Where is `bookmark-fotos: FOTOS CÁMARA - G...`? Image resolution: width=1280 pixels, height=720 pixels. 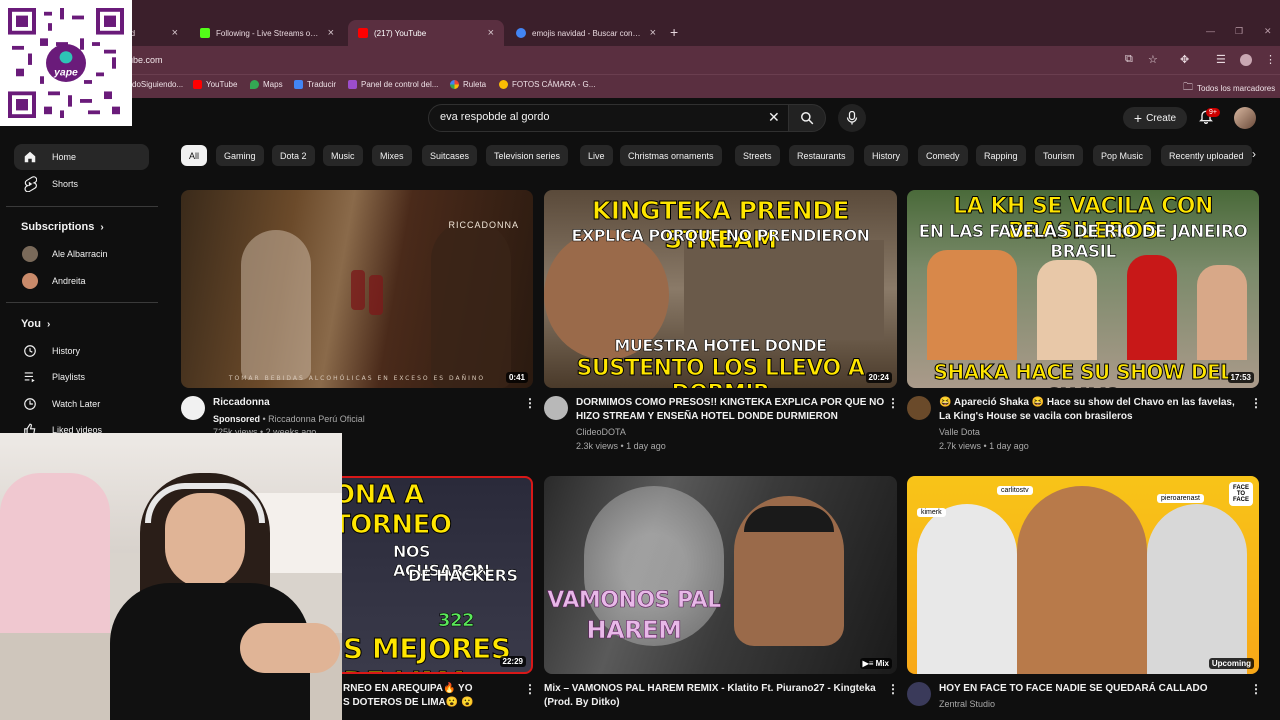 bookmark-fotos: FOTOS CÁMARA - G... is located at coordinates (547, 84).